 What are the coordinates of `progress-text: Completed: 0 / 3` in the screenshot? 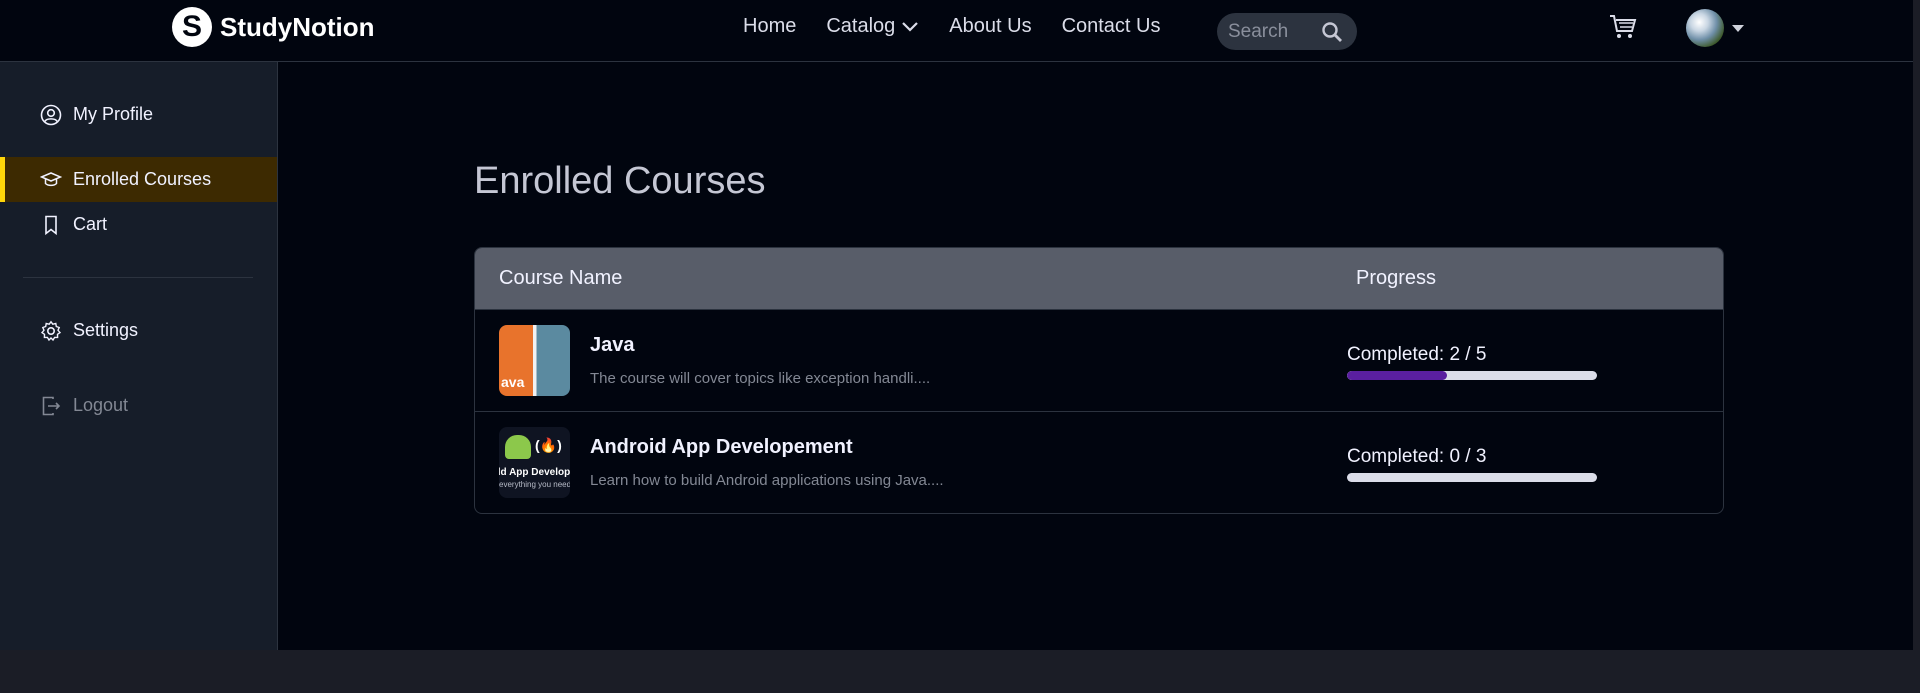 It's located at (1417, 456).